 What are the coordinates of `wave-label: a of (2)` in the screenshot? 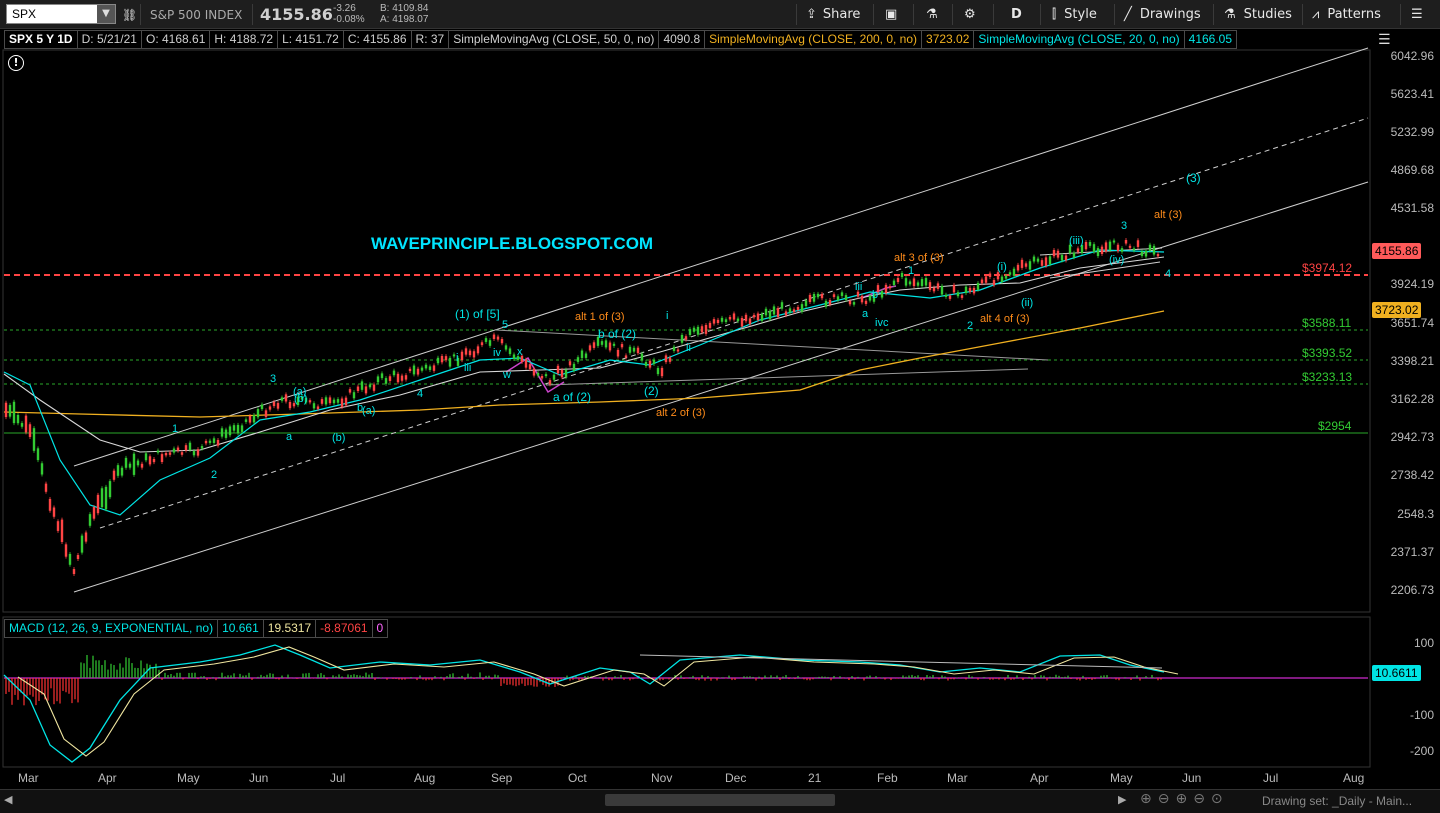 It's located at (572, 397).